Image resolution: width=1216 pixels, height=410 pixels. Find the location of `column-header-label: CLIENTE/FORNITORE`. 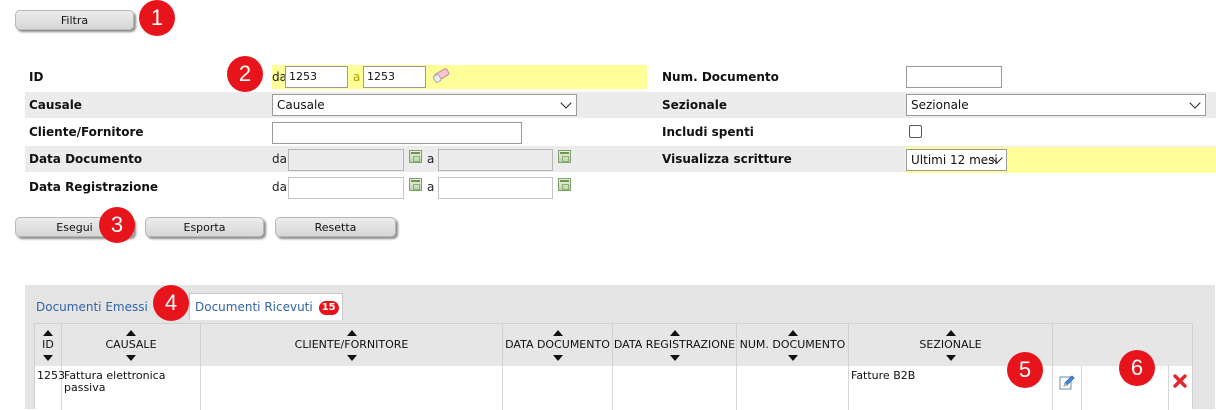

column-header-label: CLIENTE/FORNITORE is located at coordinates (351, 344).